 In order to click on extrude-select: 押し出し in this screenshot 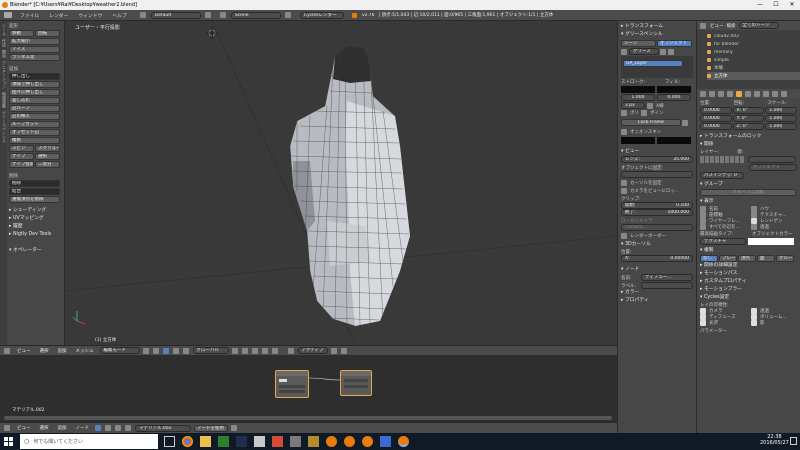, I will do `click(34, 76)`.